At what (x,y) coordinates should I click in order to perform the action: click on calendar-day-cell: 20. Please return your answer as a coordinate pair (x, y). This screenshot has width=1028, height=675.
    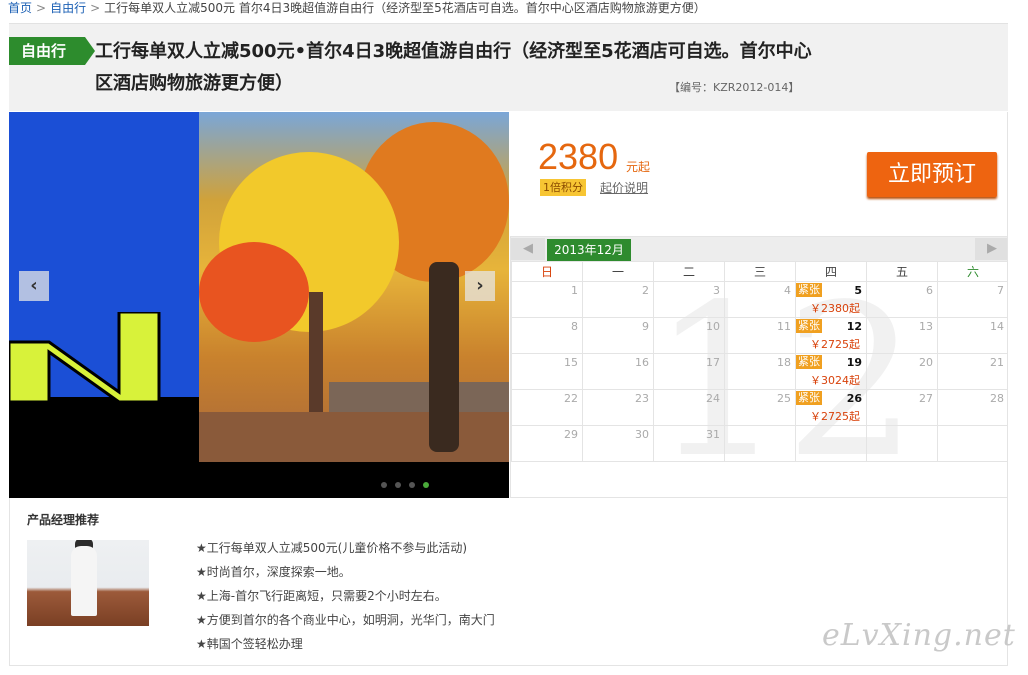
    Looking at the image, I should click on (902, 371).